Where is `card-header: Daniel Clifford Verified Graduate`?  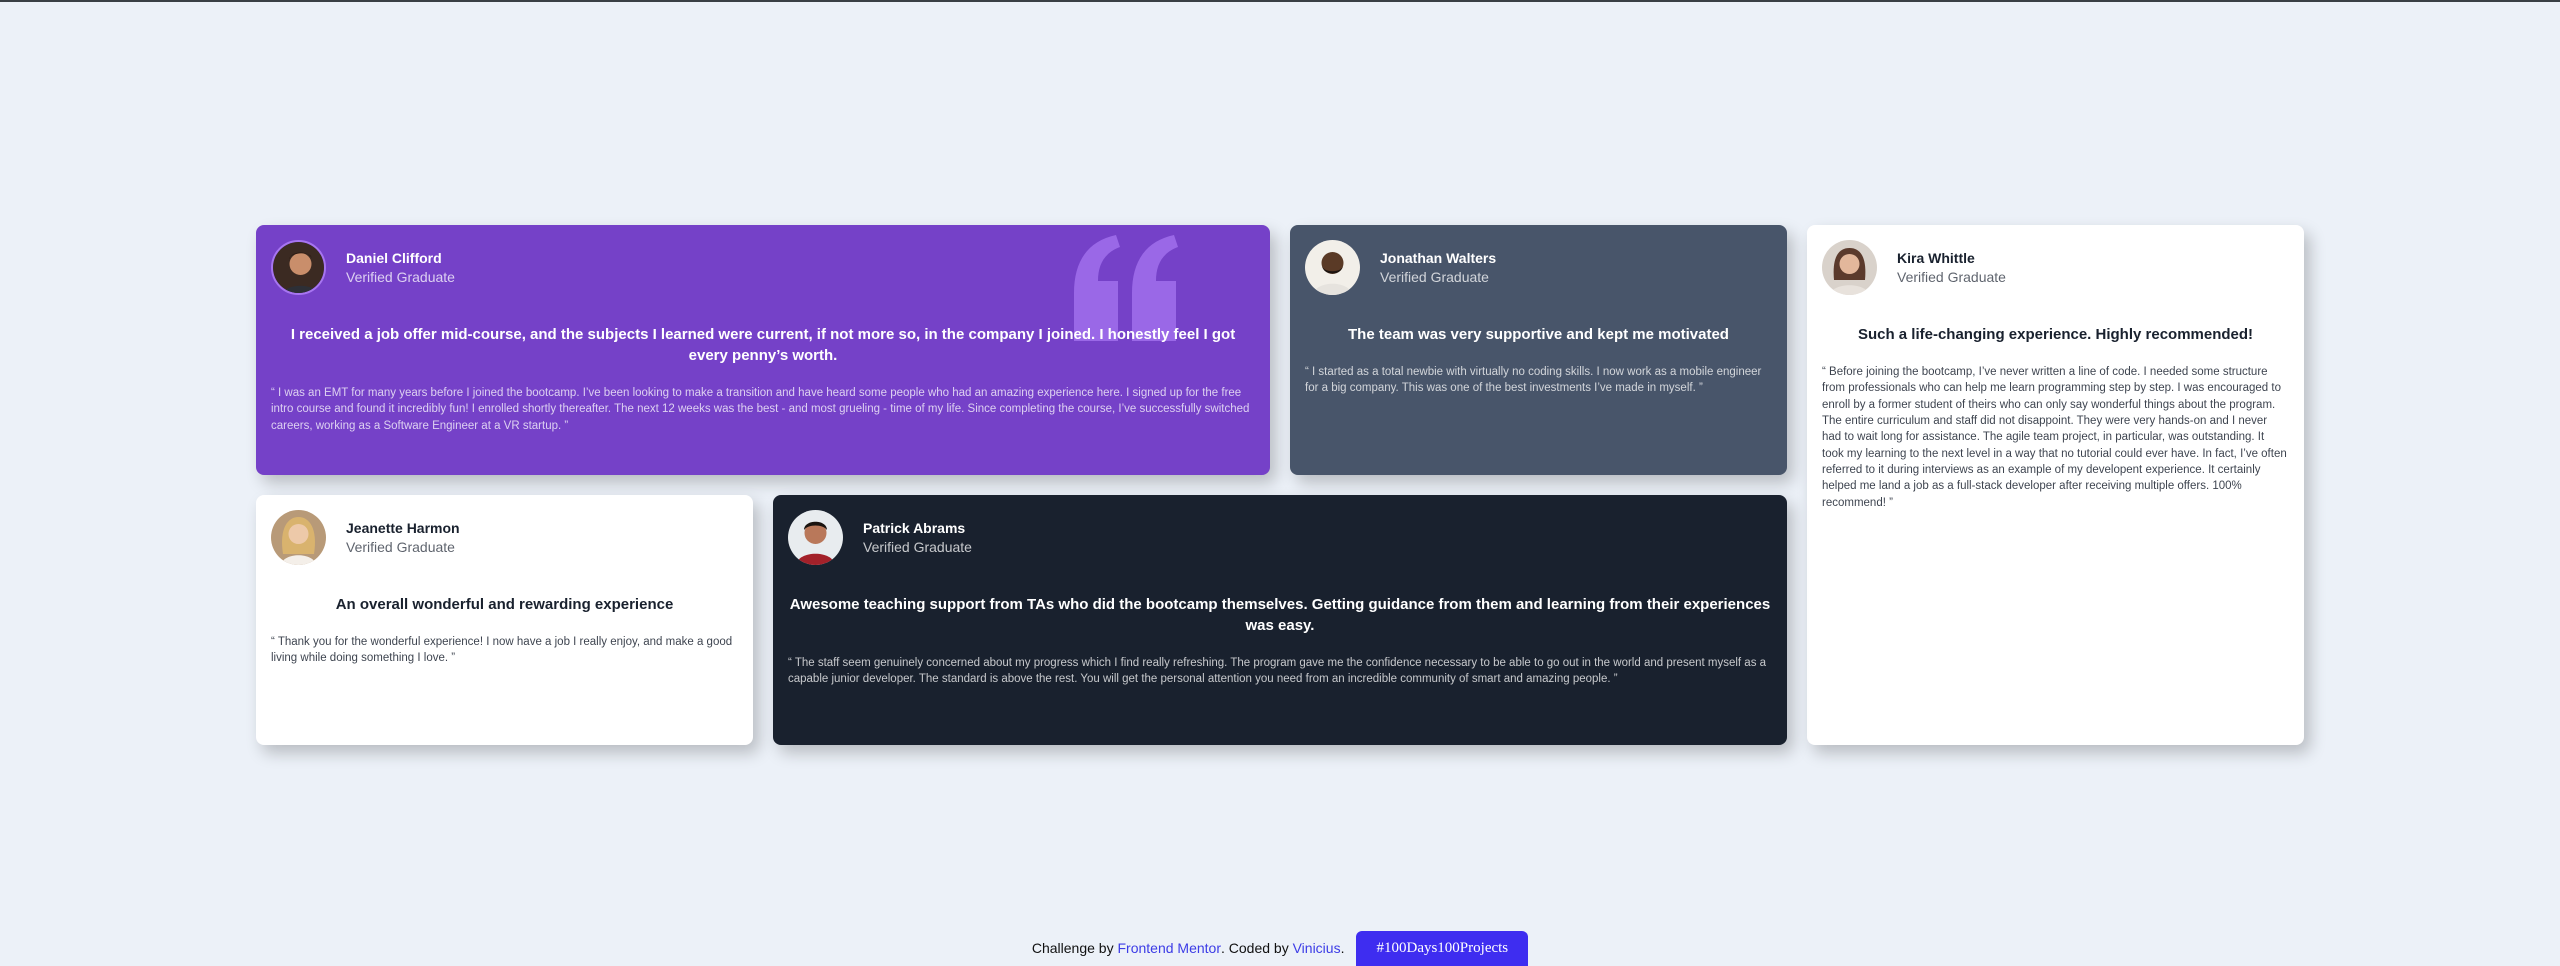 card-header: Daniel Clifford Verified Graduate is located at coordinates (763, 267).